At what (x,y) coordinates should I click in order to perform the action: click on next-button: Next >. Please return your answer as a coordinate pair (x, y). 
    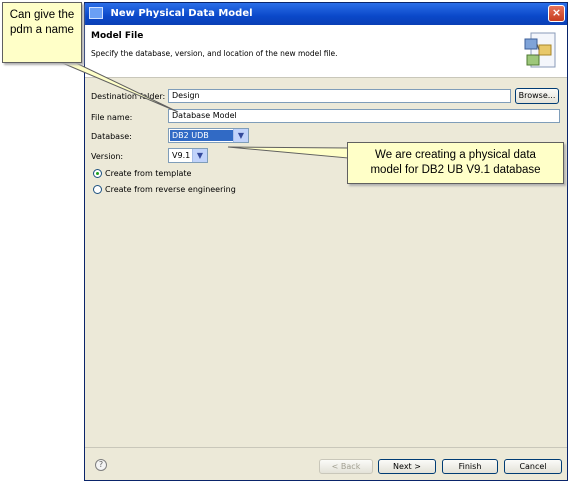
    Looking at the image, I should click on (407, 466).